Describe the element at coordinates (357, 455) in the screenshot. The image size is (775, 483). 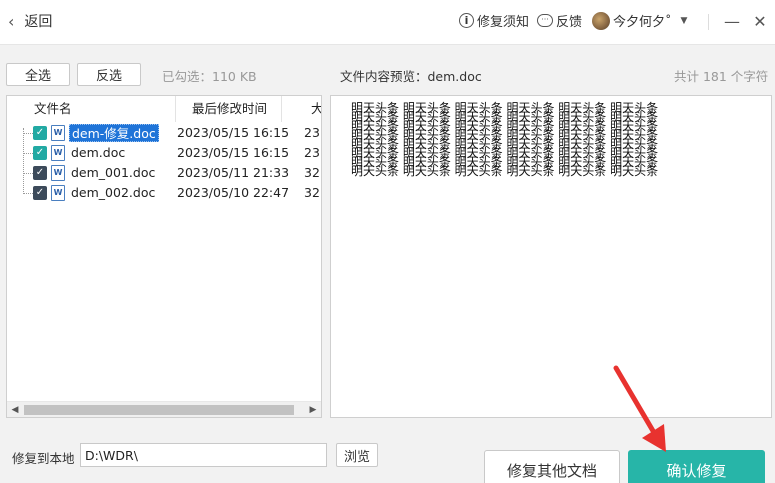
I see `browse-button: 浏览` at that location.